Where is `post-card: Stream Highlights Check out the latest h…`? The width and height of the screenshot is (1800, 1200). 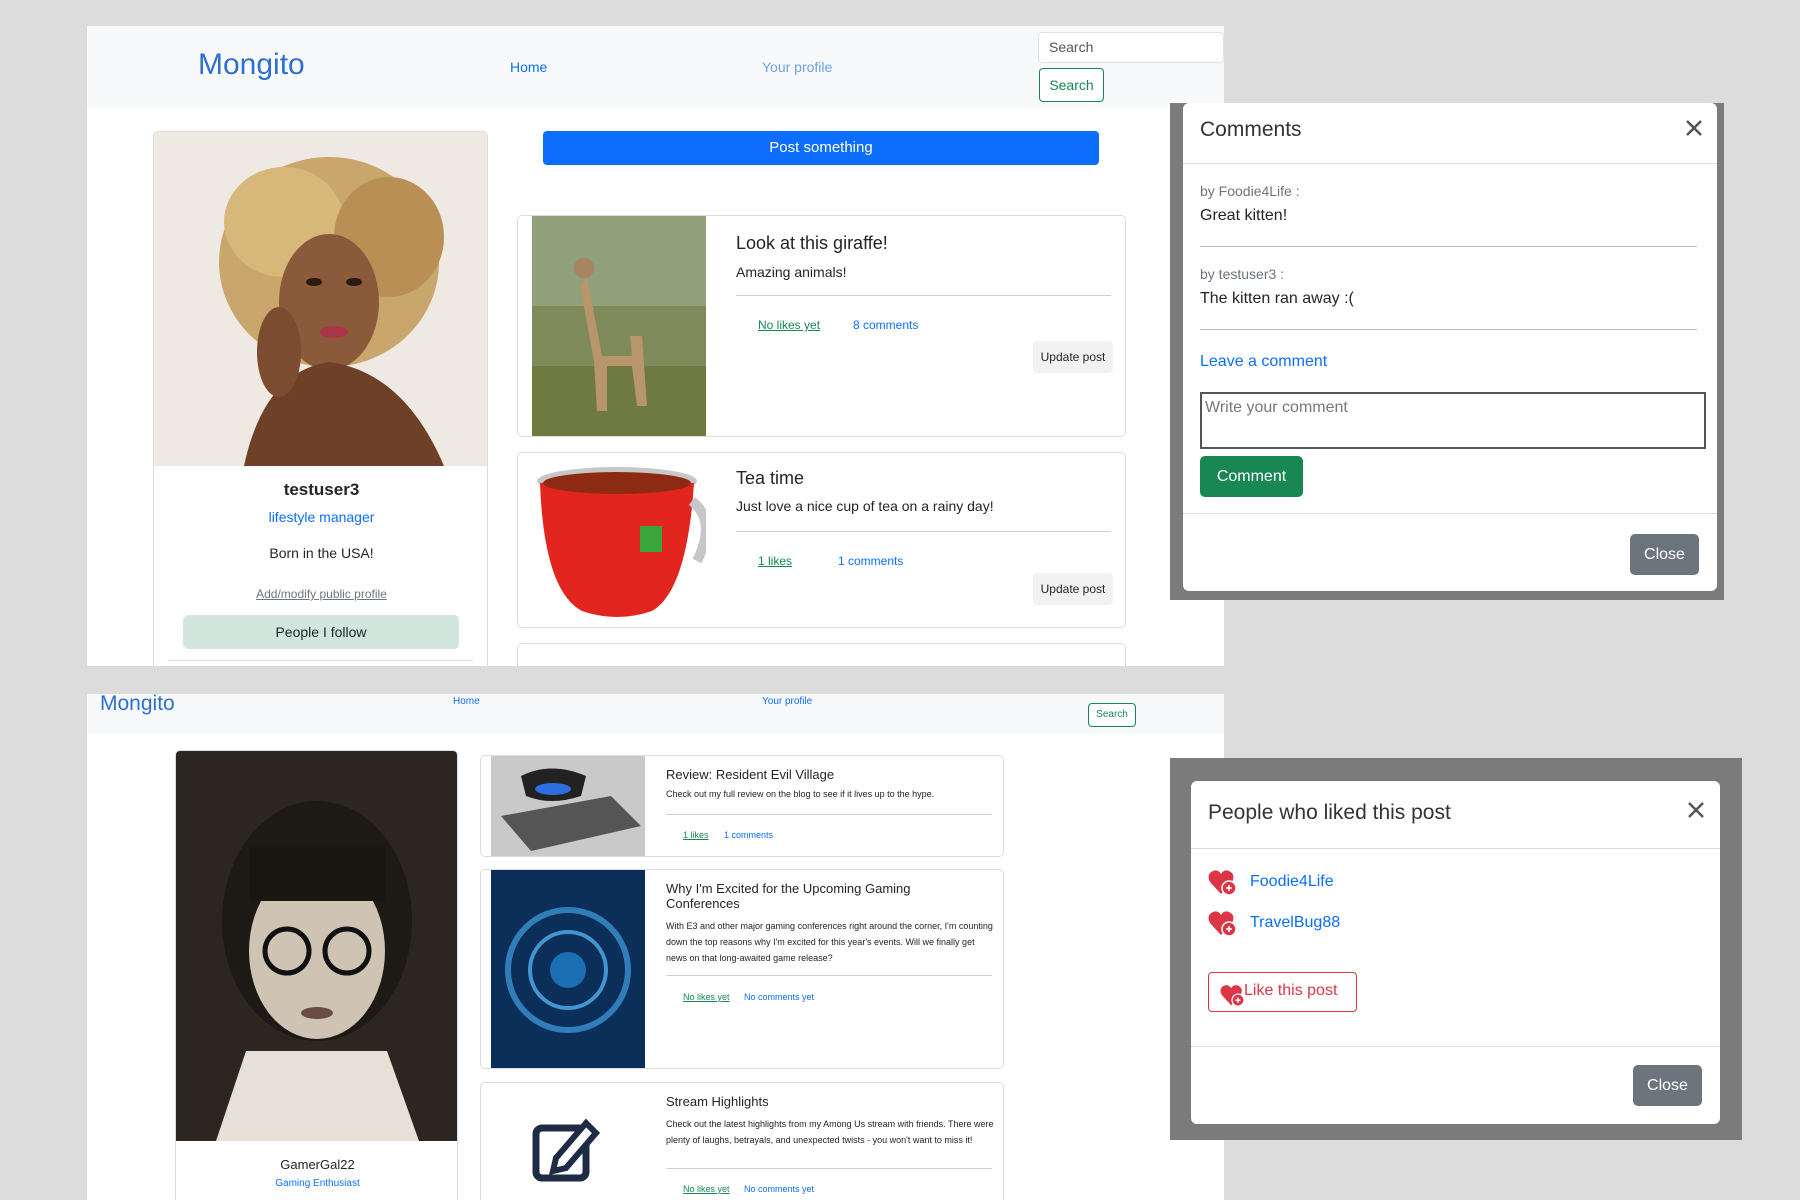
post-card: Stream Highlights Check out the latest h… is located at coordinates (742, 1141).